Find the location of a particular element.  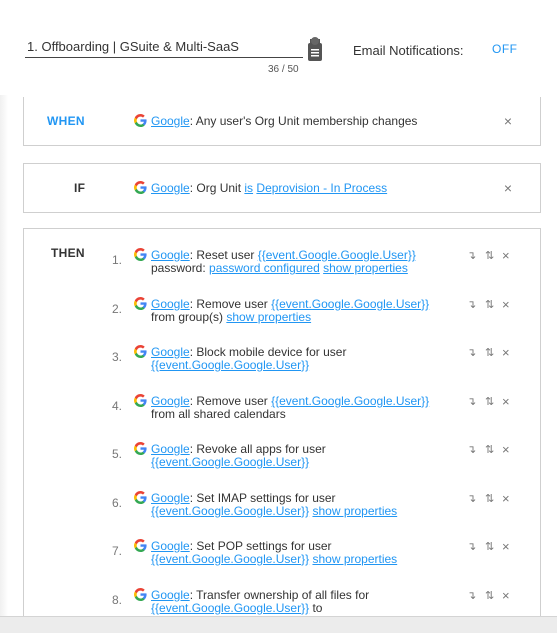

if-value-link: Deprovision - In Process is located at coordinates (321, 188).